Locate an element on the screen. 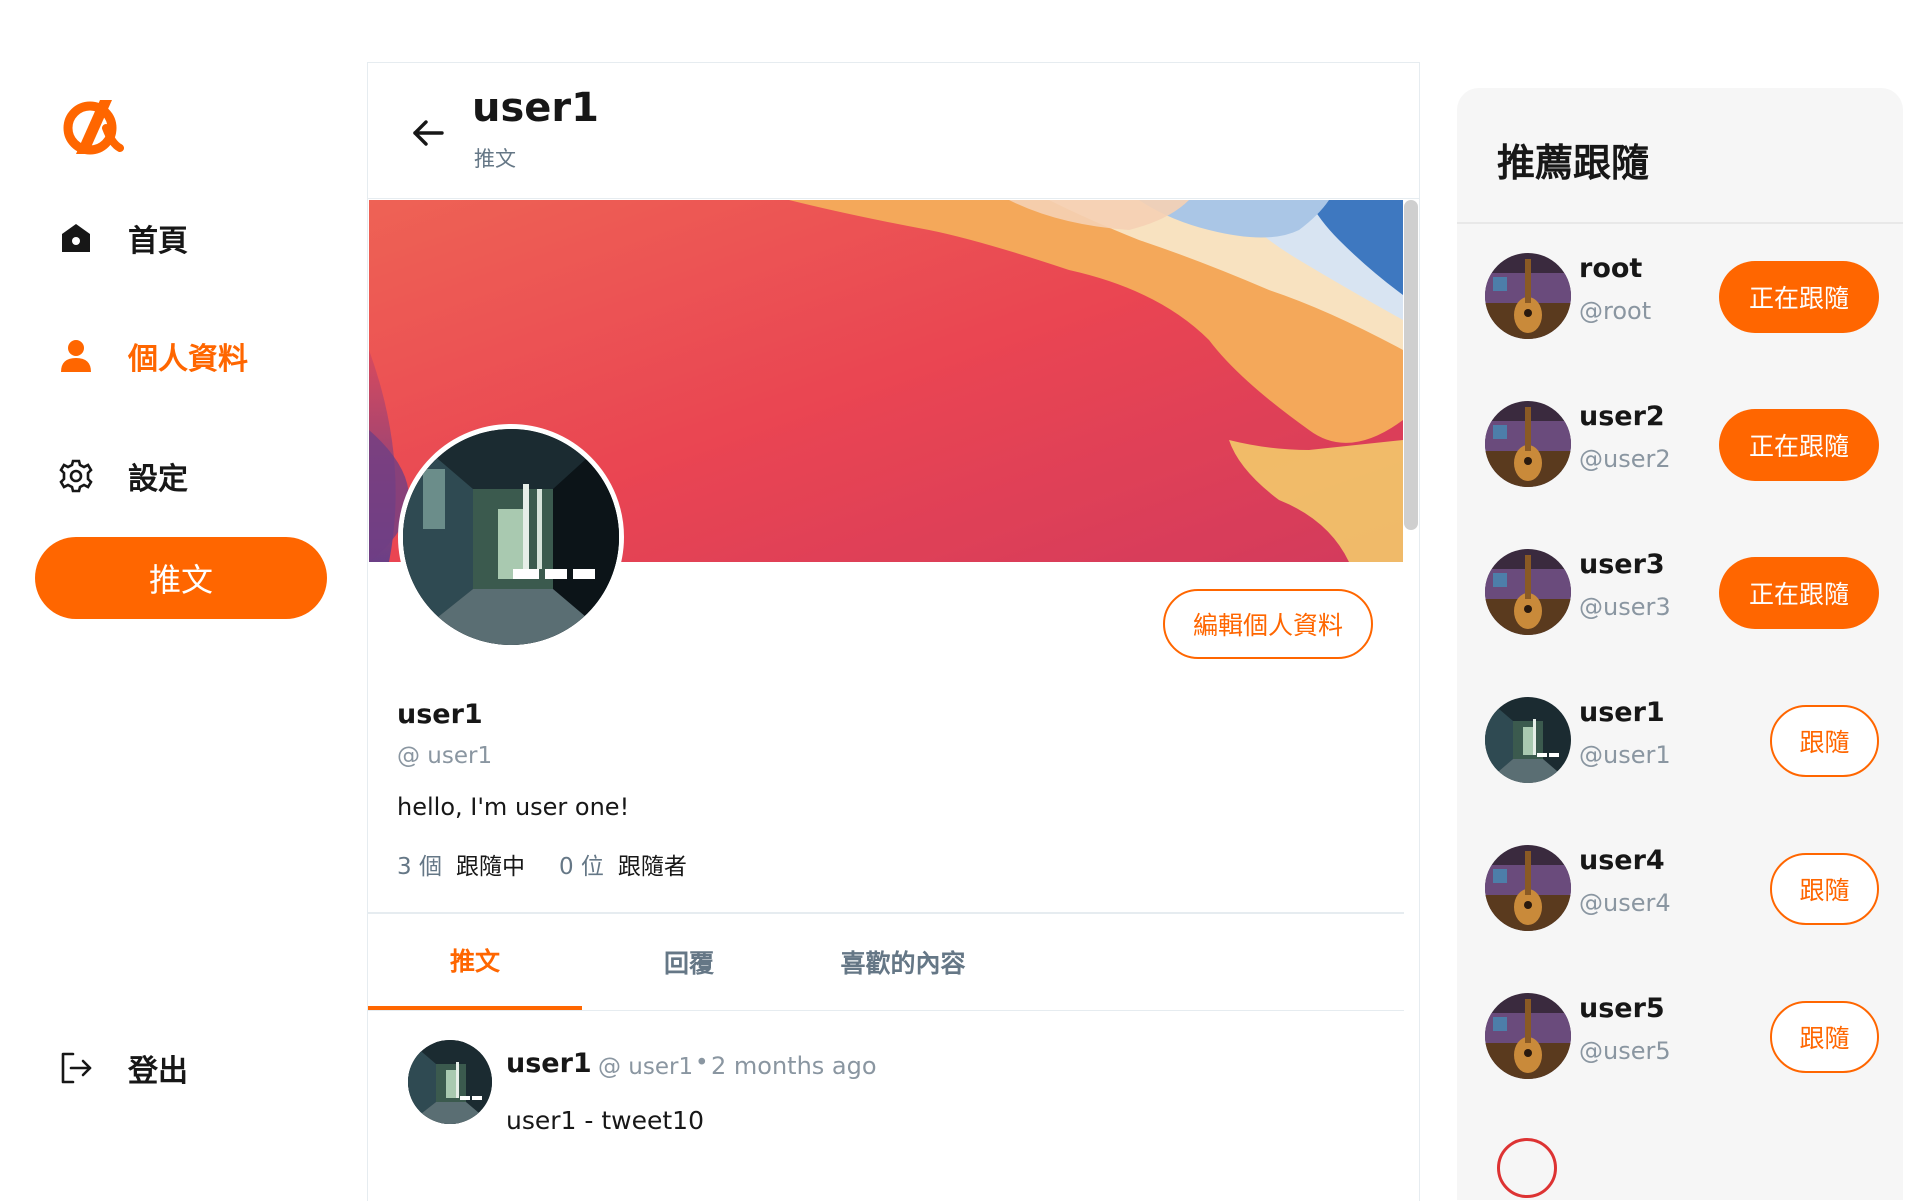  tab-likes: 喜歡的內容 is located at coordinates (903, 962).